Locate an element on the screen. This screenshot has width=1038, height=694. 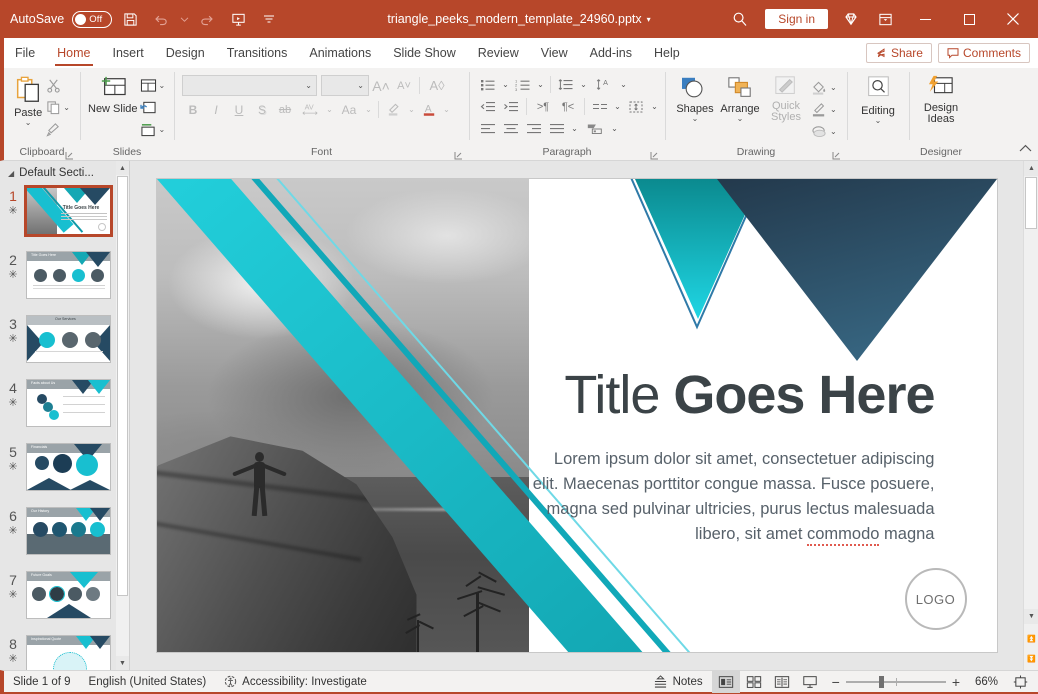
paste-dropdown-icon: ⌄ is located at coordinates (28, 123).